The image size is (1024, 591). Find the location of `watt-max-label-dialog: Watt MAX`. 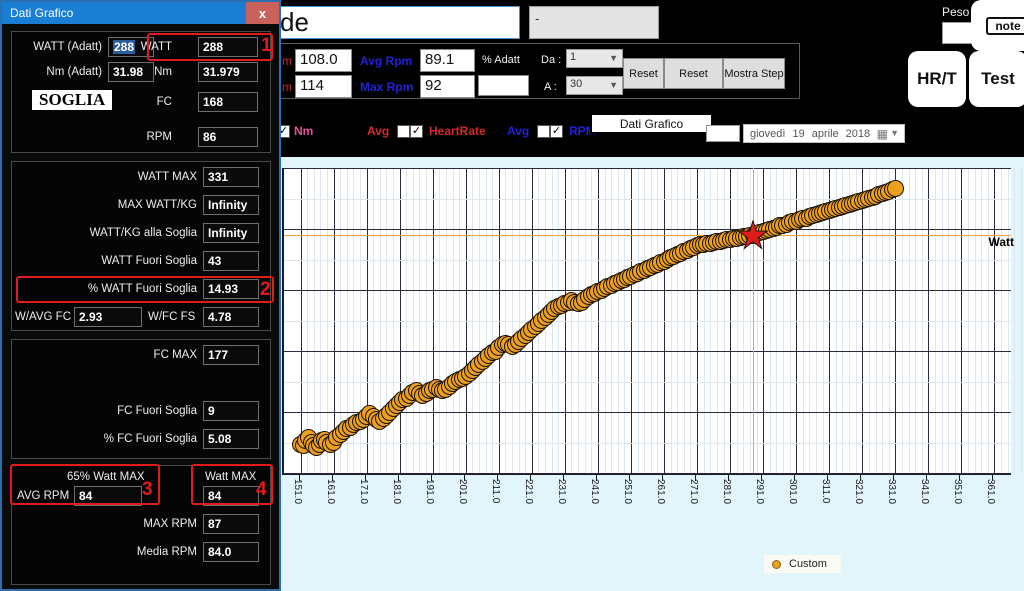

watt-max-label-dialog: Watt MAX is located at coordinates (231, 477).